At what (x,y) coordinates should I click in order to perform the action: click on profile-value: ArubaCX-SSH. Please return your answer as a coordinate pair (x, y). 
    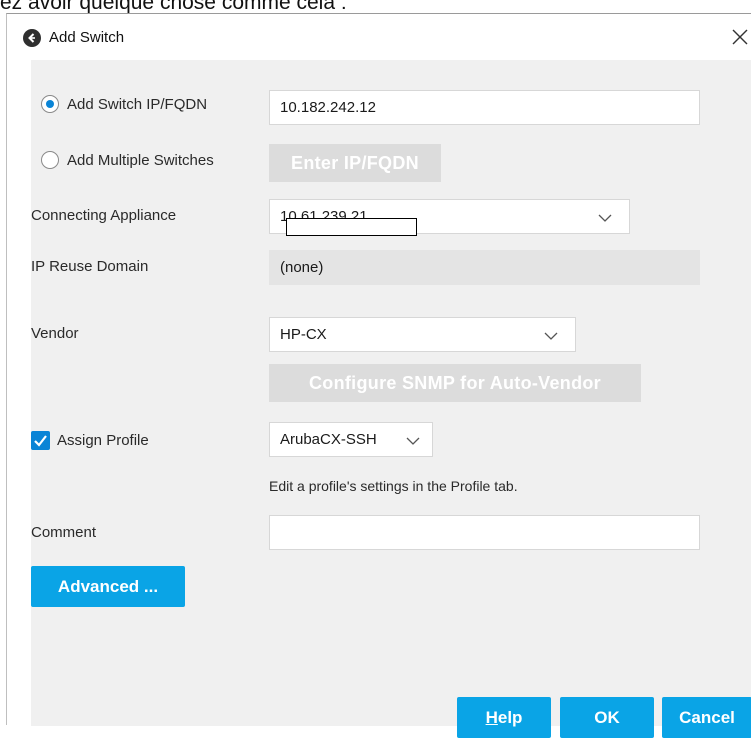
    Looking at the image, I should click on (328, 439).